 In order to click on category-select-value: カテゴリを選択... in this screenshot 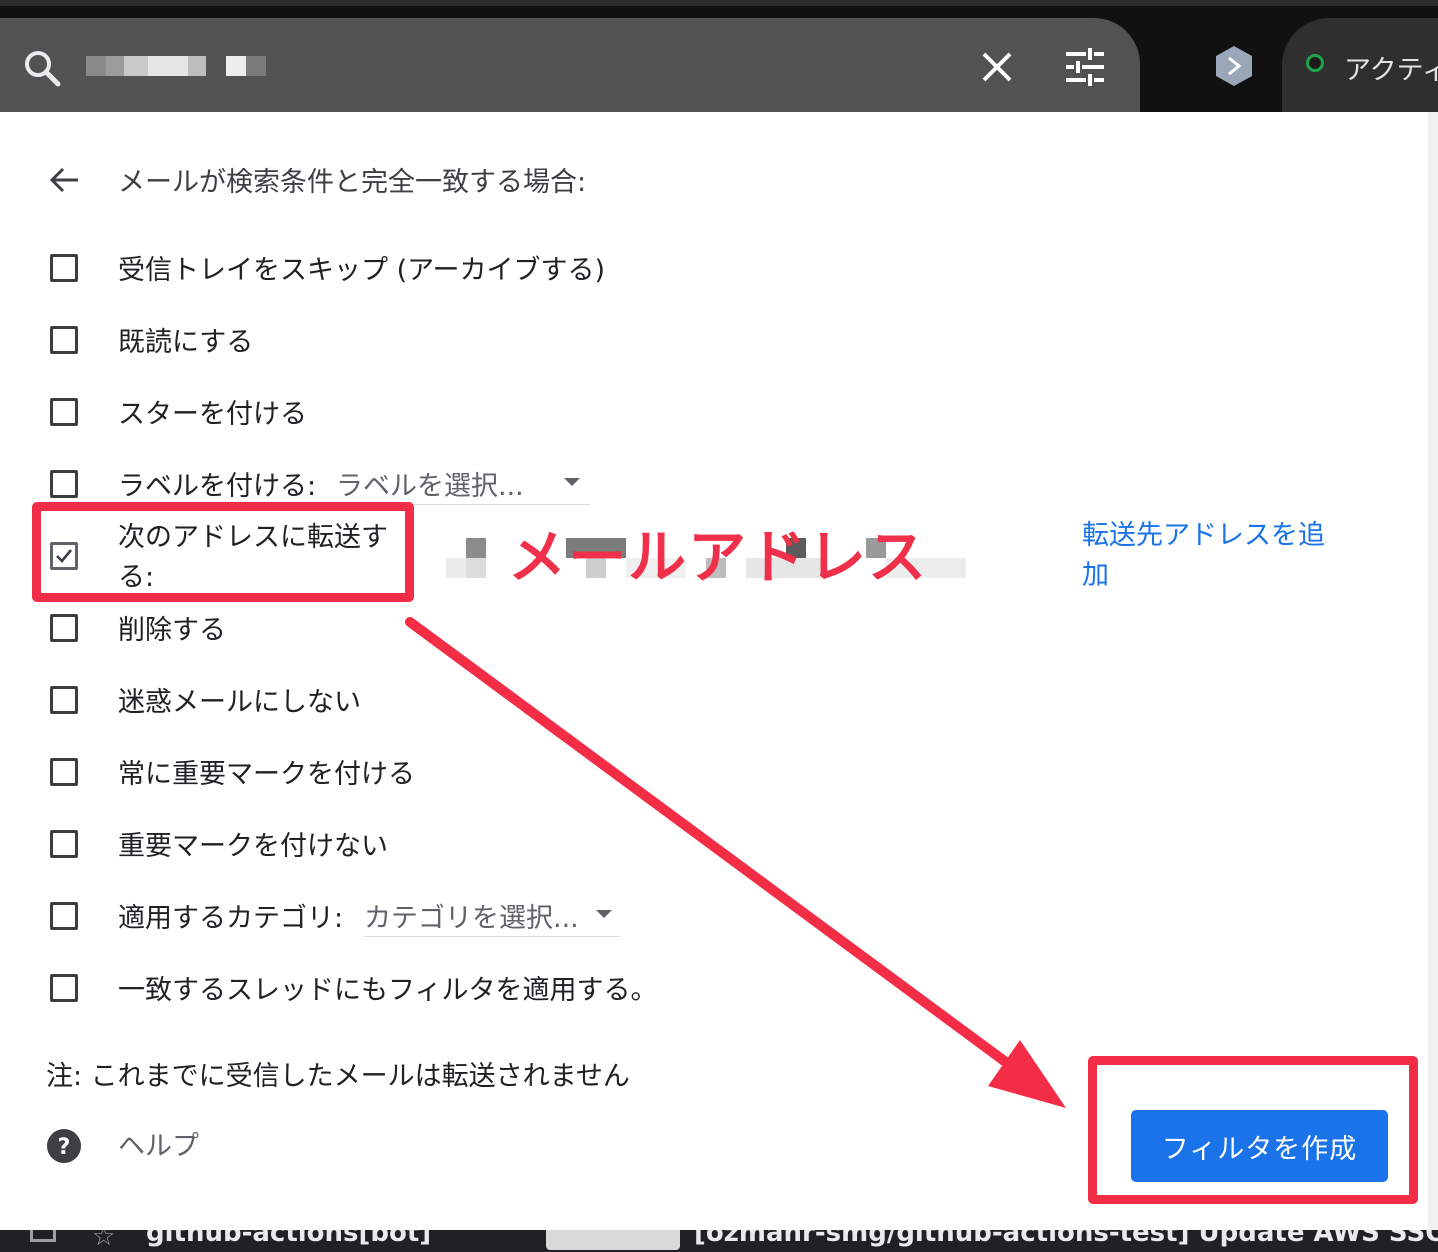, I will do `click(471, 918)`.